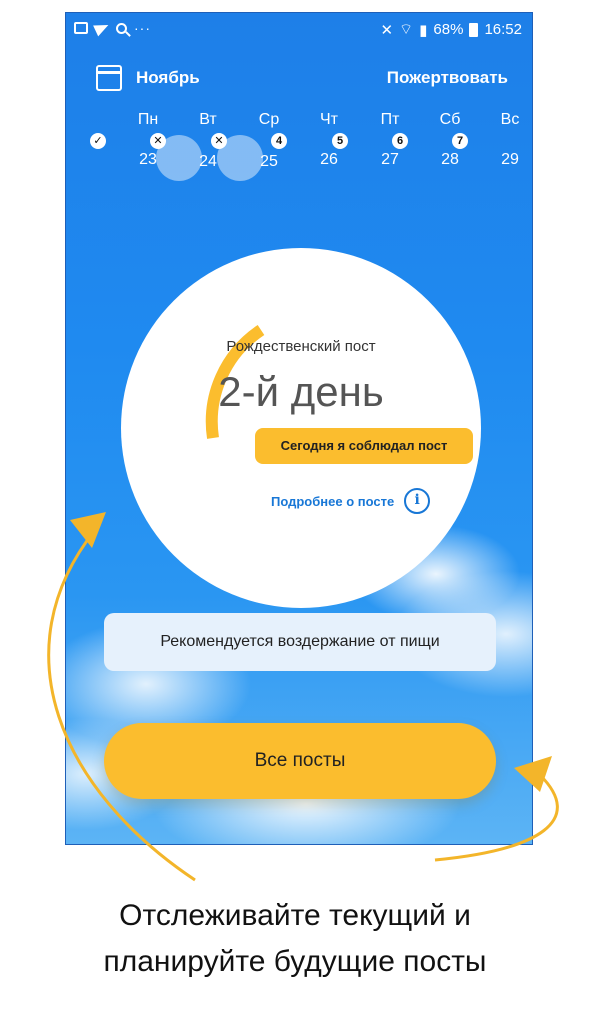 The height and width of the screenshot is (1010, 590). What do you see at coordinates (503, 29) in the screenshot?
I see `clock: 16:52` at bounding box center [503, 29].